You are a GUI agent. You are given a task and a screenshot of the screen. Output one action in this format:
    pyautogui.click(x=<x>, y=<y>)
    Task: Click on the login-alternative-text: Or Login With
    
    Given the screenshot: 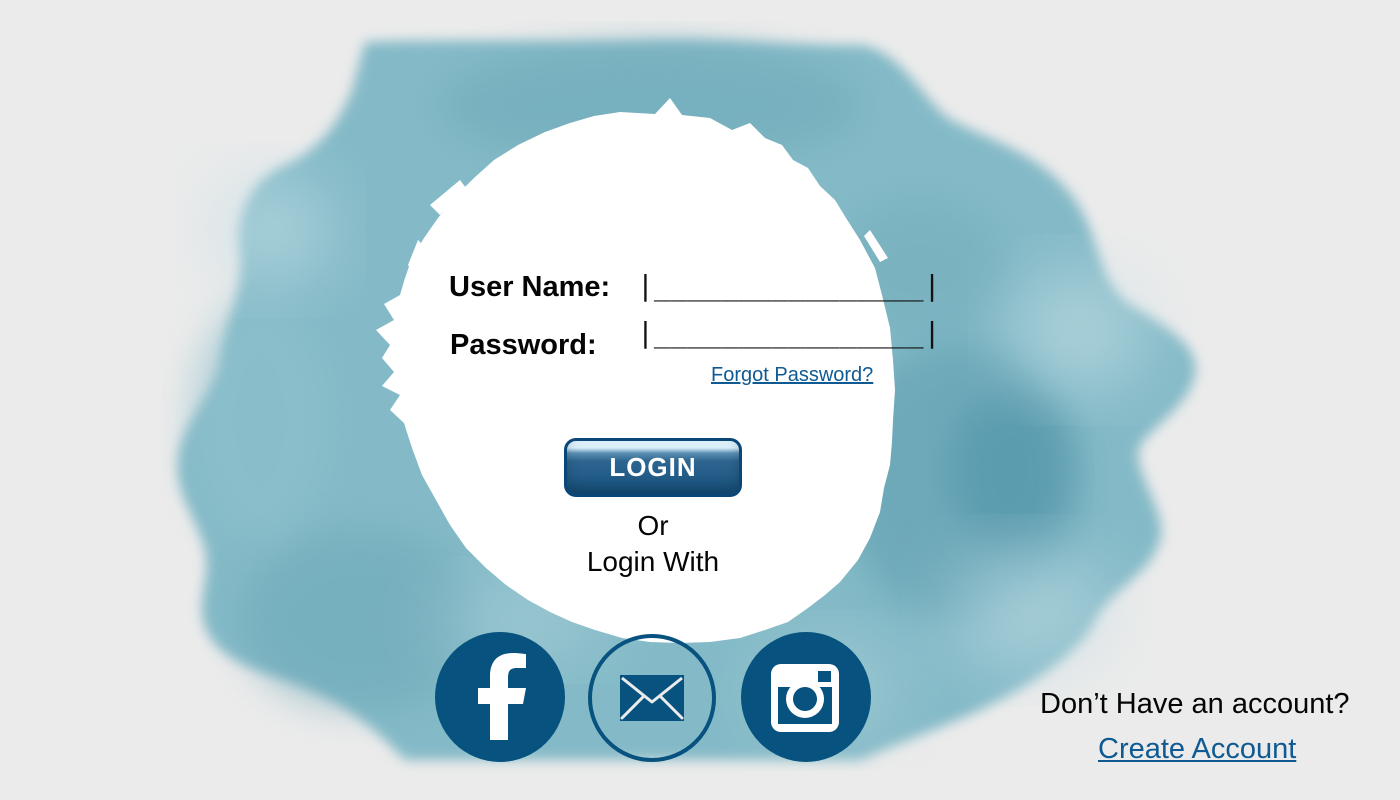 What is the action you would take?
    pyautogui.click(x=653, y=544)
    